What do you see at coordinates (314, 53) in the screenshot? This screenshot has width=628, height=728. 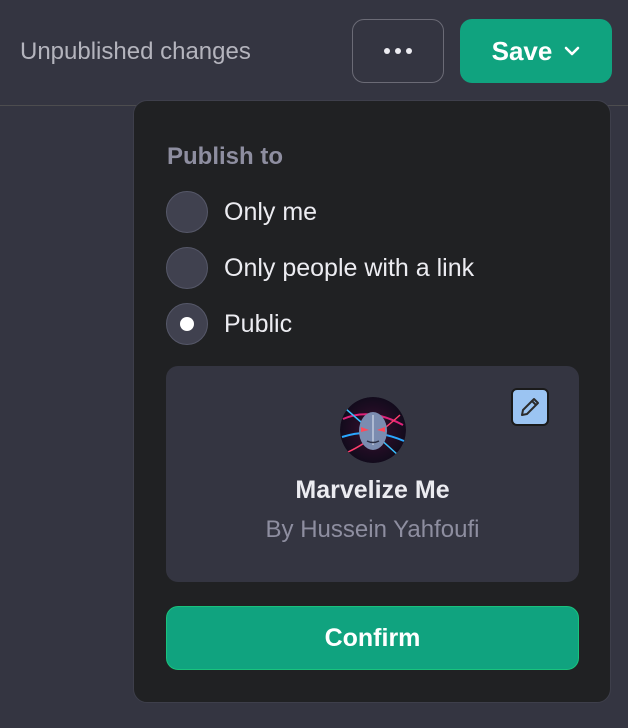 I see `top-bar: Unpublished changes Save` at bounding box center [314, 53].